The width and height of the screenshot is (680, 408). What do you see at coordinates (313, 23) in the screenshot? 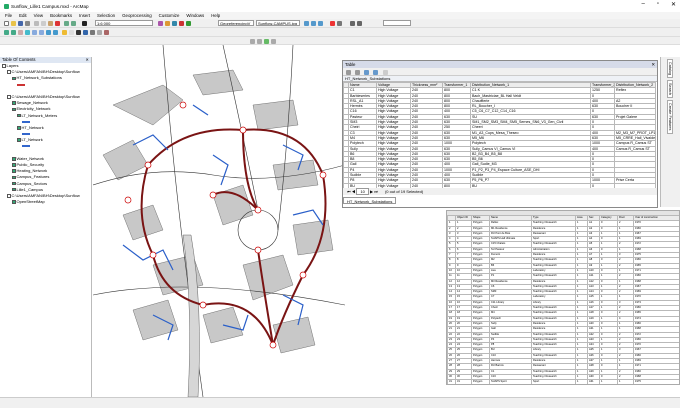
I see `shift-icon` at bounding box center [313, 23].